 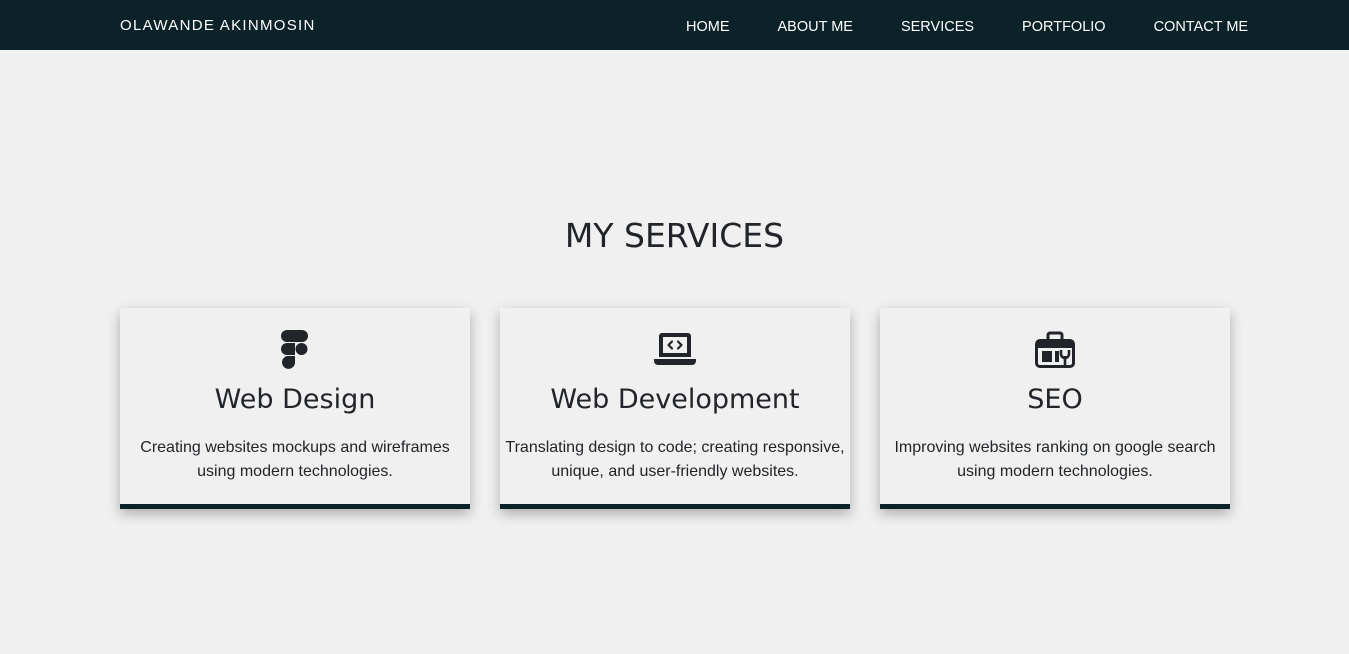 I want to click on service-card-title: Web Development, so click(x=675, y=399).